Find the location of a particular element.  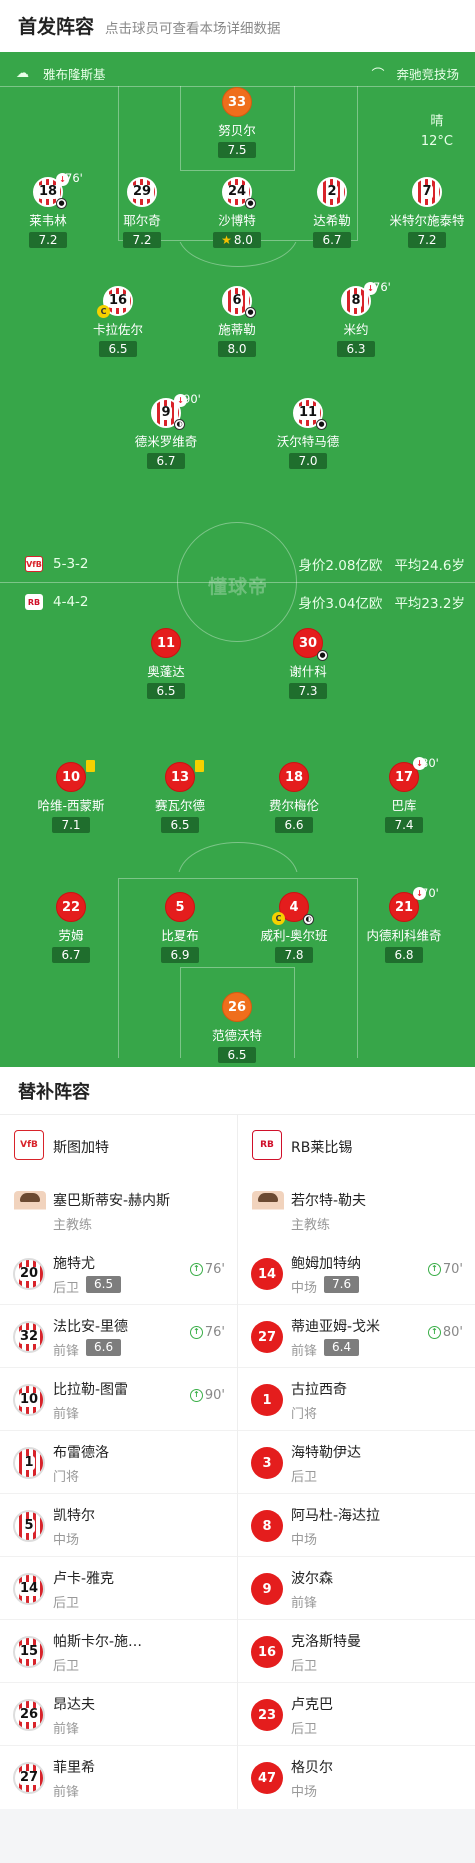

player-home-def-4: 2 达希勒 6.7 is located at coordinates (332, 212).